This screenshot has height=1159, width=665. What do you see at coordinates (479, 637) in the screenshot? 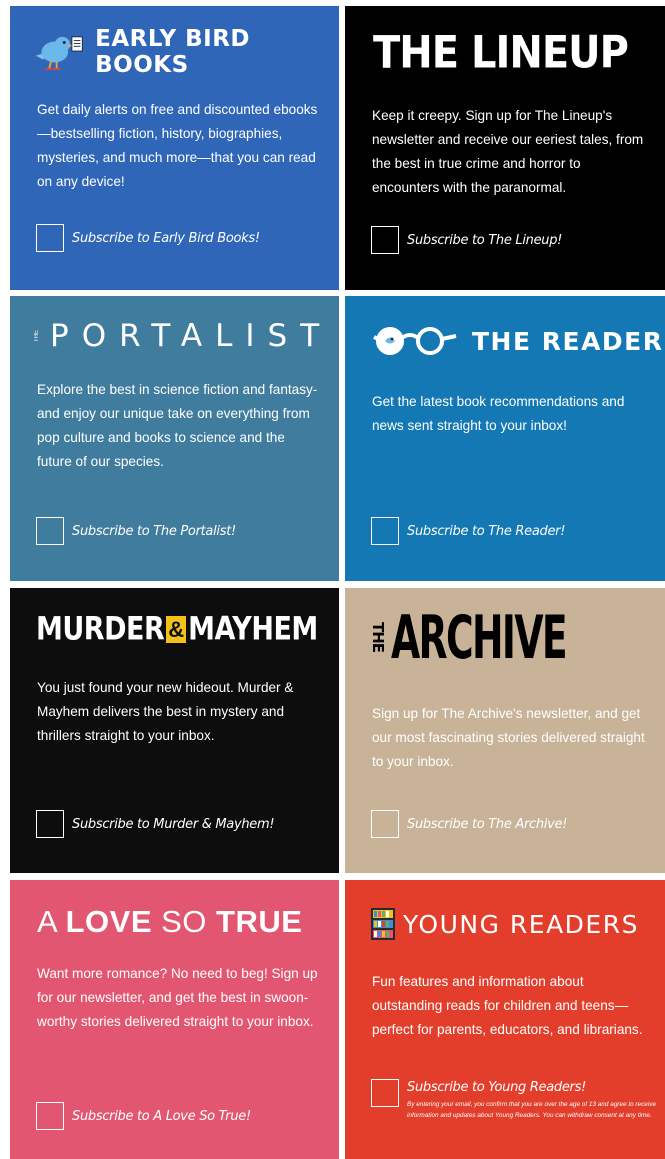
I see `brand-name: ARCHIVE` at bounding box center [479, 637].